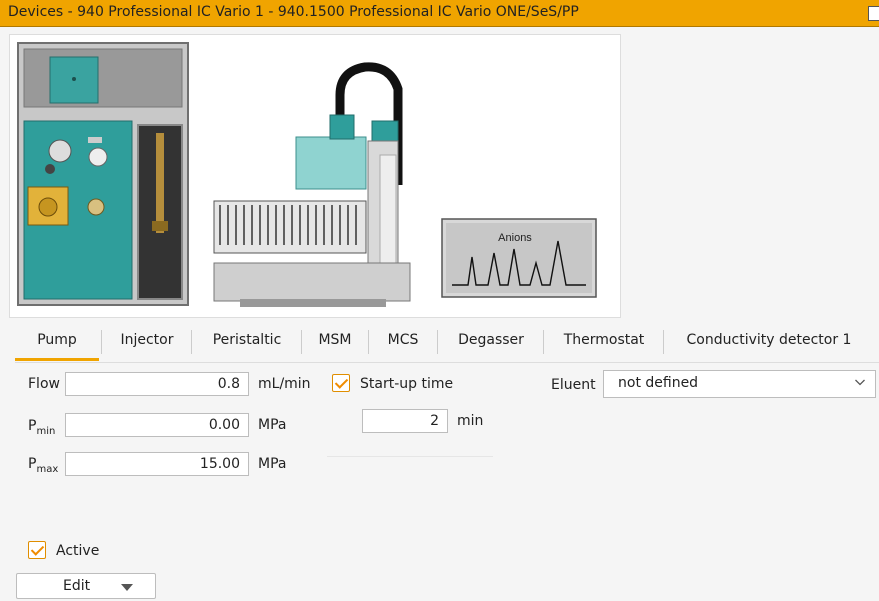  I want to click on dropdown-arrow-icon, so click(127, 587).